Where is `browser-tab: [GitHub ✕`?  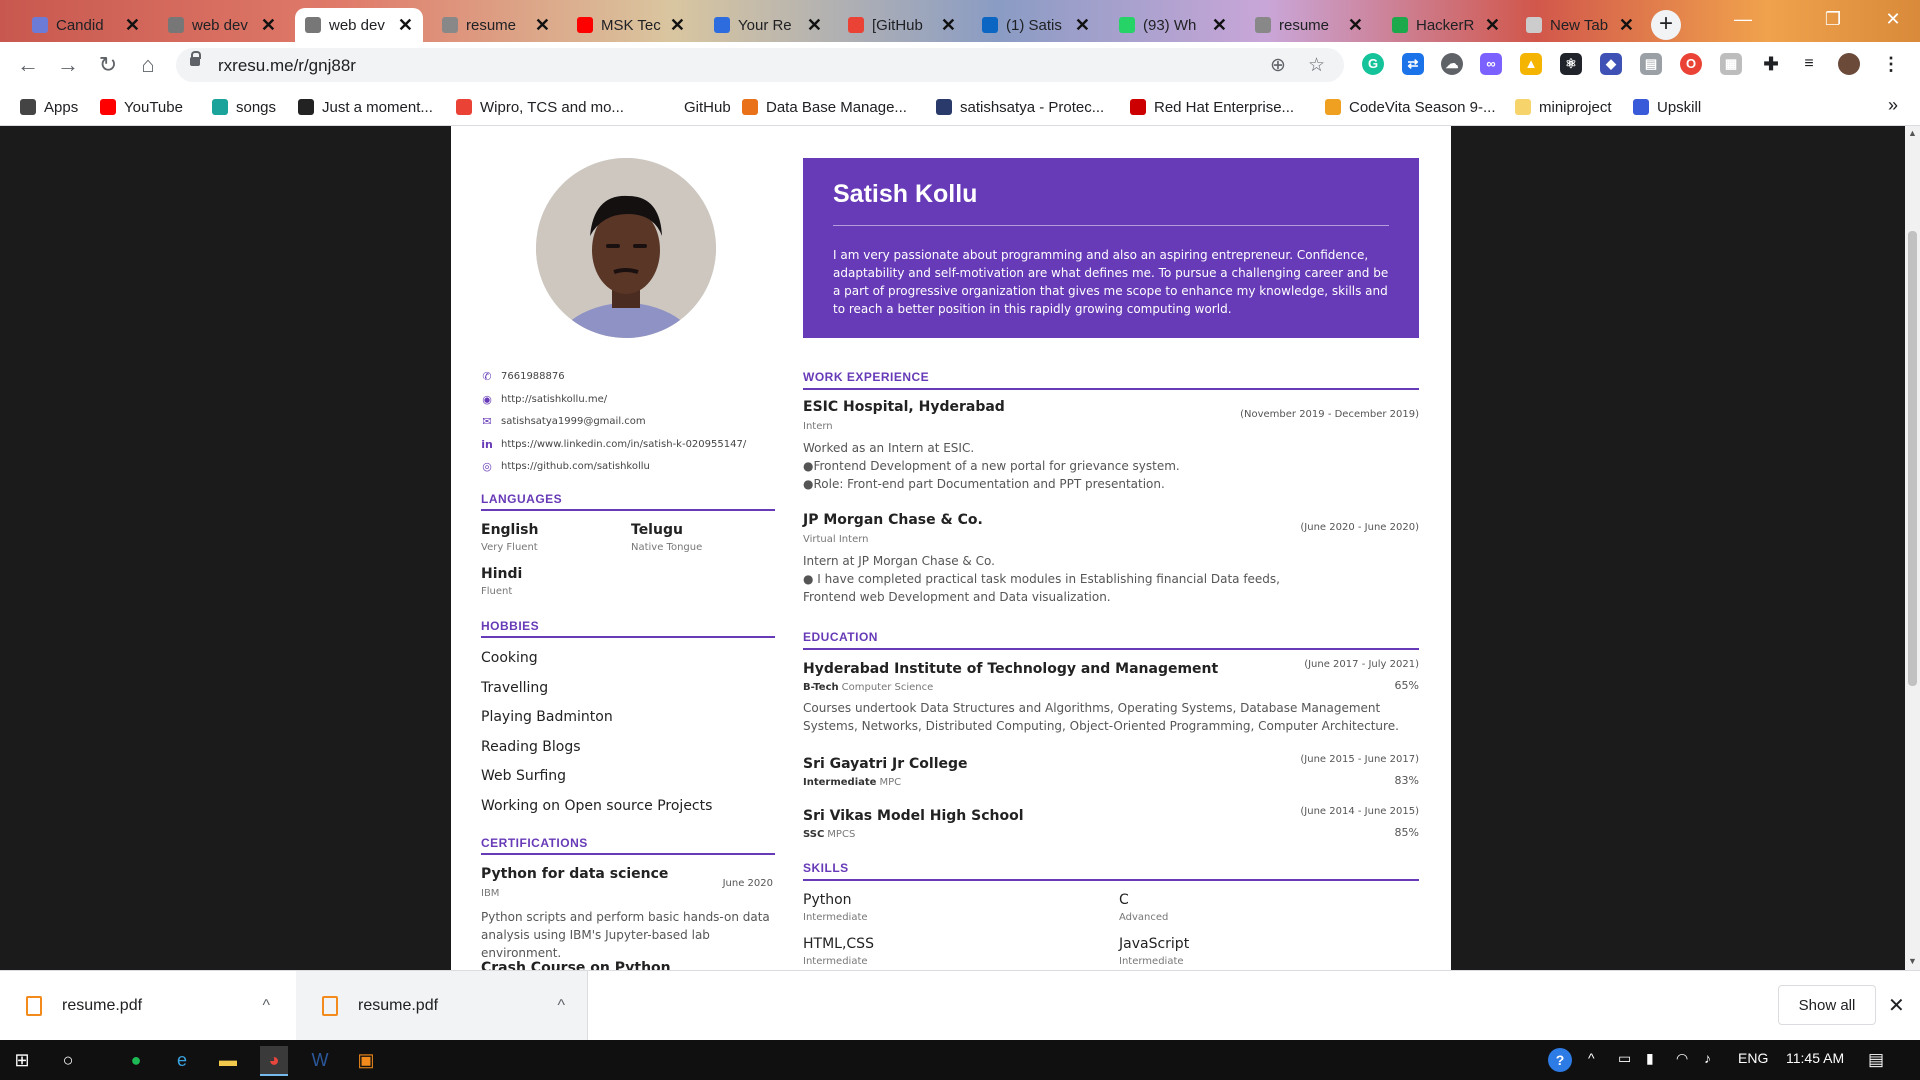 browser-tab: [GitHub ✕ is located at coordinates (902, 25).